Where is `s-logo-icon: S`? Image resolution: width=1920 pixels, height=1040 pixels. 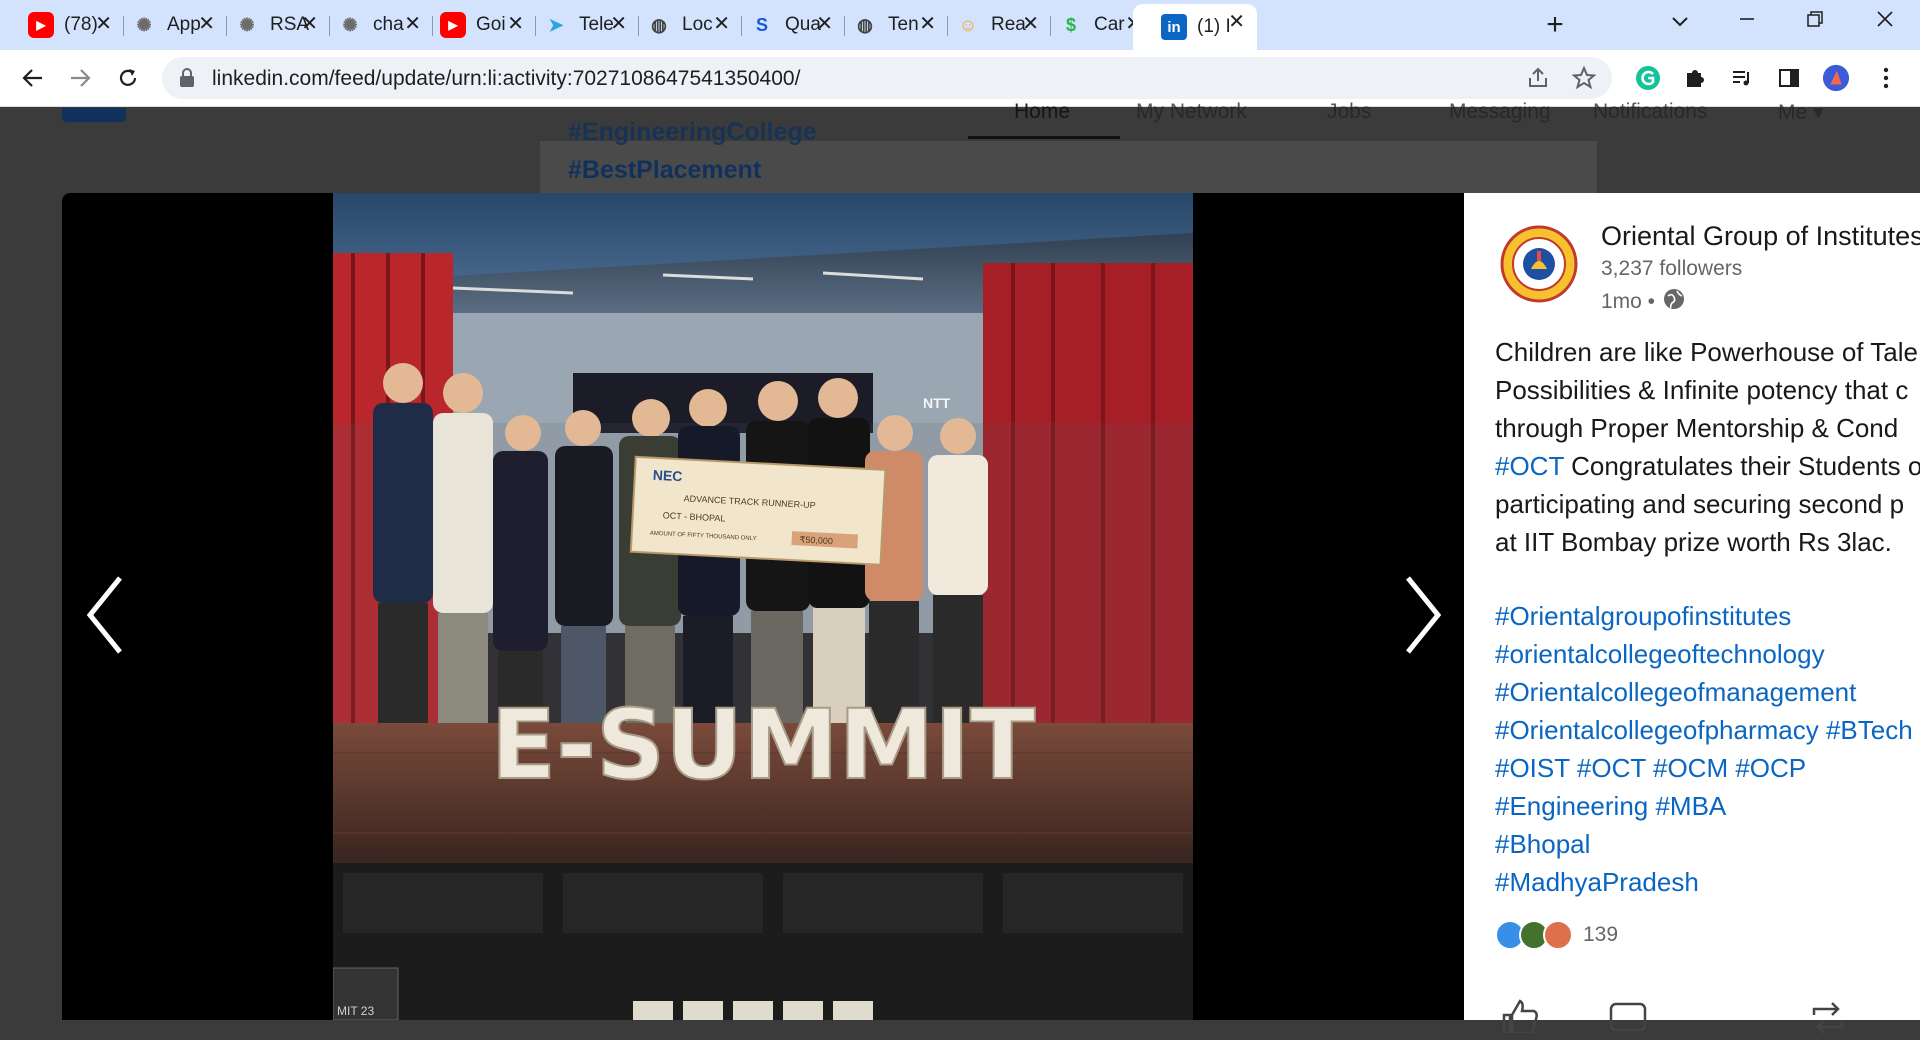
s-logo-icon: S is located at coordinates (761, 24).